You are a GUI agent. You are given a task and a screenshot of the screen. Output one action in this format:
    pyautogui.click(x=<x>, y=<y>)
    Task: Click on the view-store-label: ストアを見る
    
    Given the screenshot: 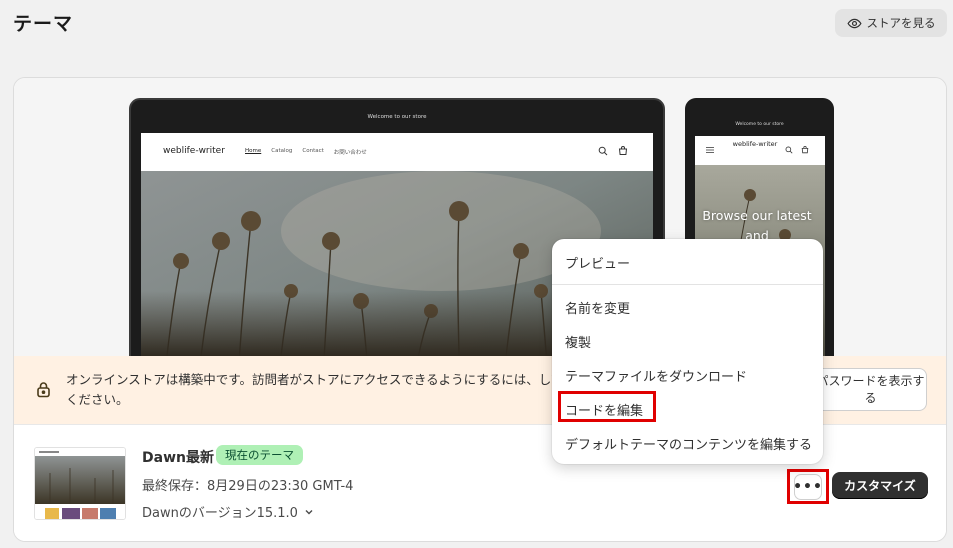 What is the action you would take?
    pyautogui.click(x=901, y=23)
    